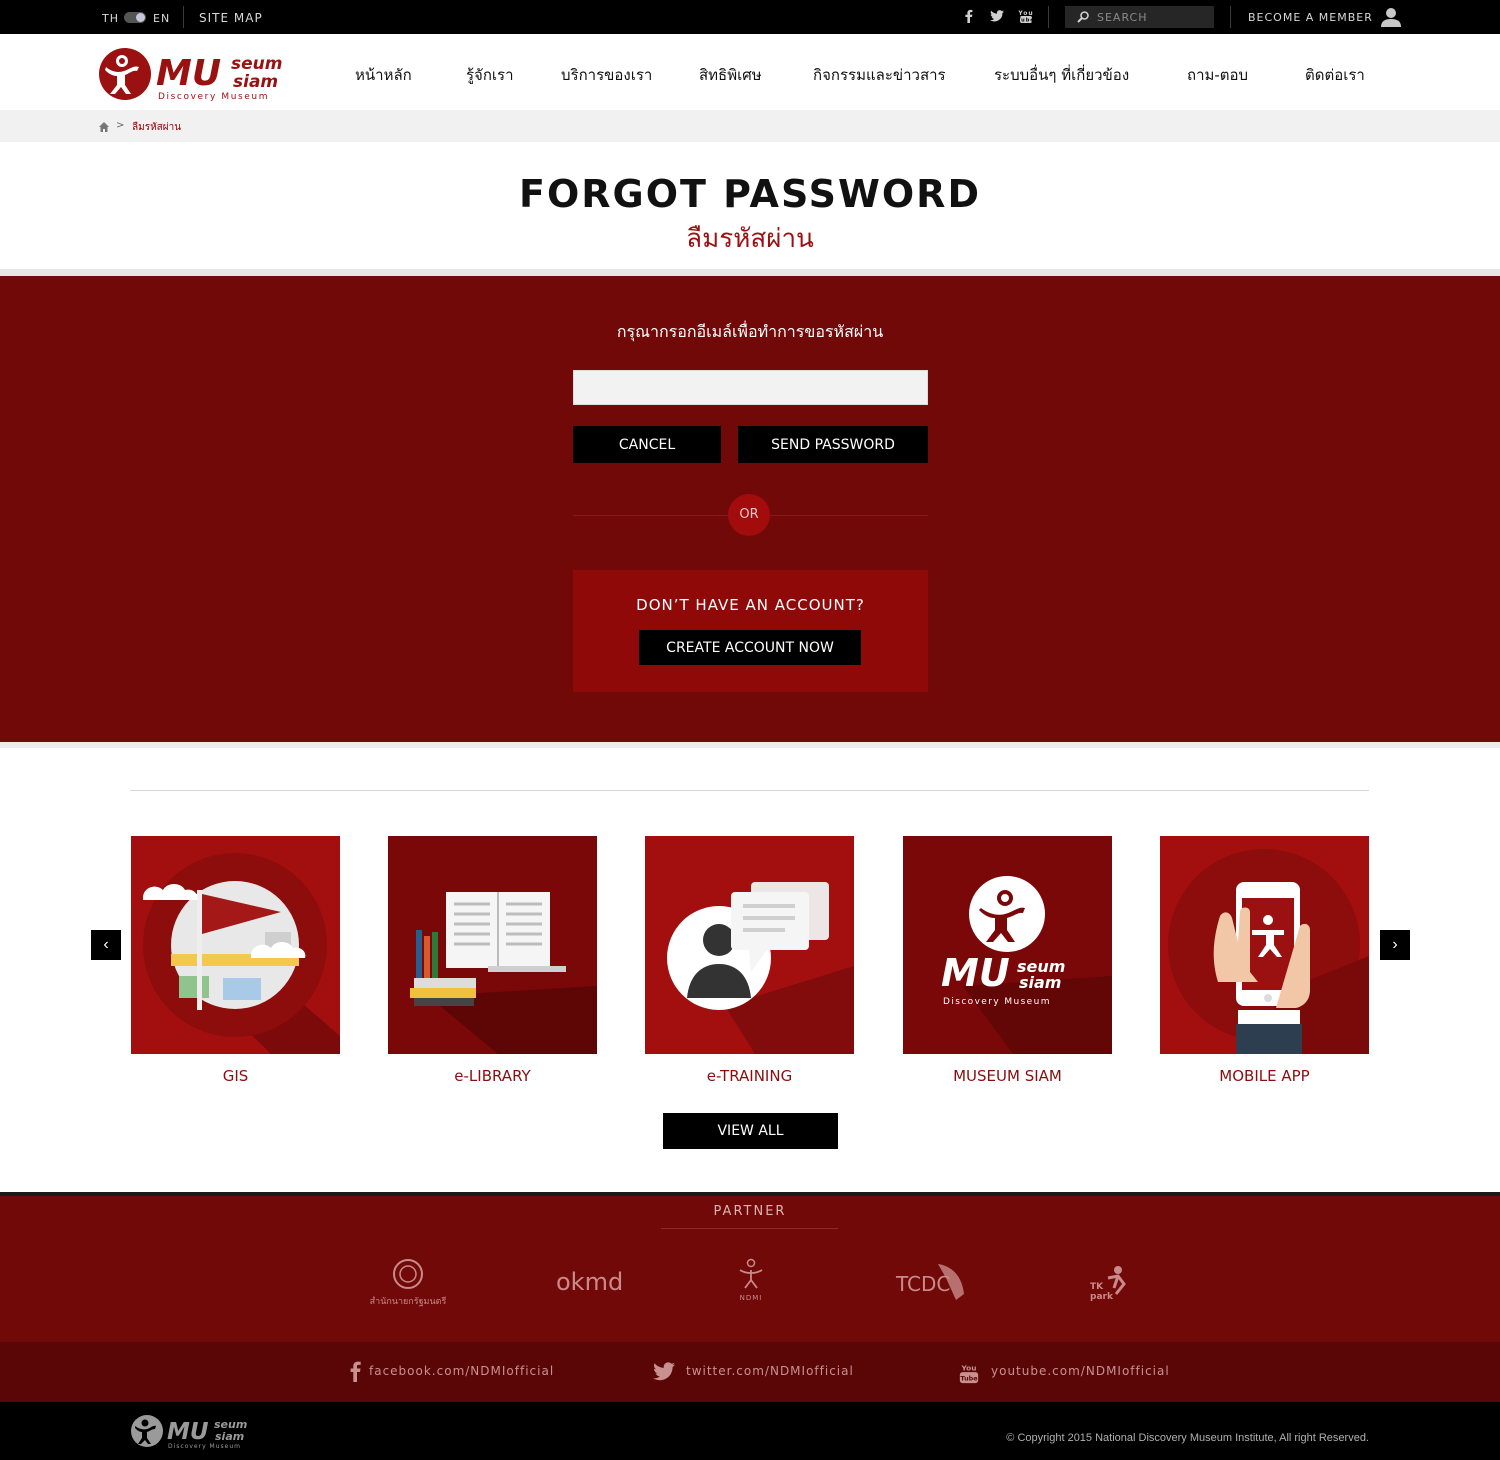 The height and width of the screenshot is (1460, 1500). Describe the element at coordinates (606, 75) in the screenshot. I see `nav-services: บริการของเรา` at that location.